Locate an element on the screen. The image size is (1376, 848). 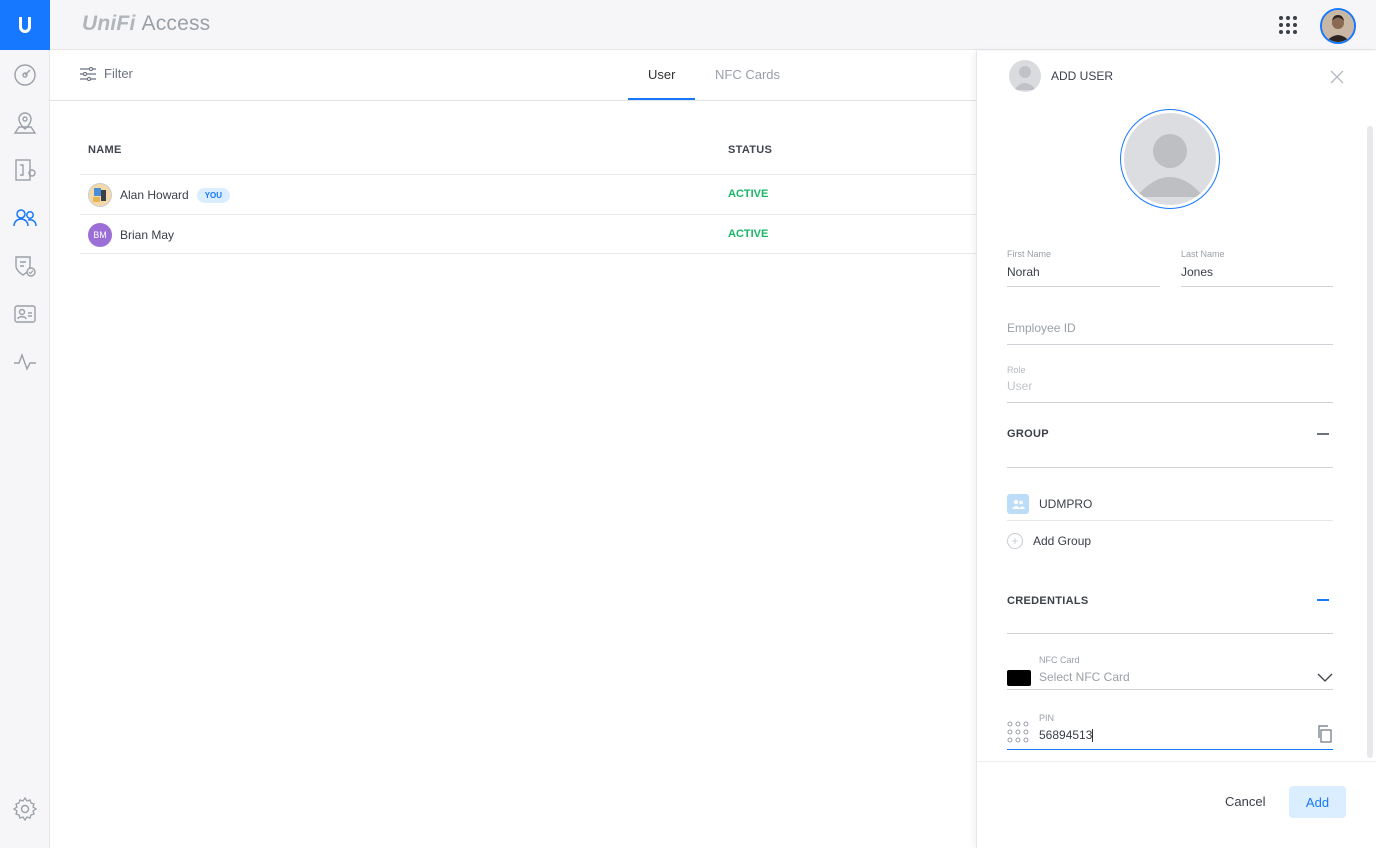
pin-field: PIN 56894513 is located at coordinates (1170, 731).